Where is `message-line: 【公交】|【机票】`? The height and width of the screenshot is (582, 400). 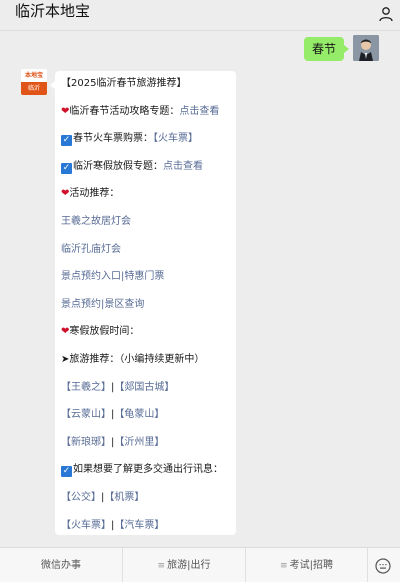 message-line: 【公交】|【机票】 is located at coordinates (102, 498).